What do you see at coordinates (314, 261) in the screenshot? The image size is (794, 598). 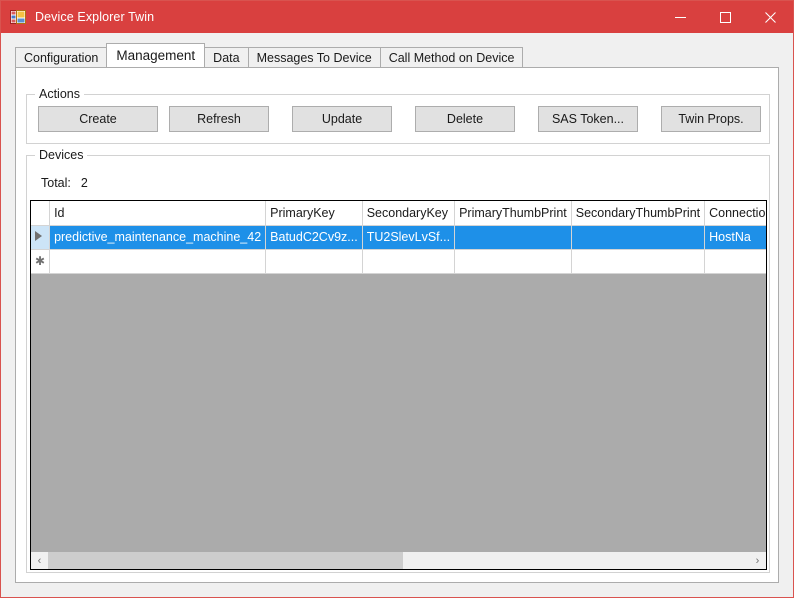 I see `cell-primarykey` at bounding box center [314, 261].